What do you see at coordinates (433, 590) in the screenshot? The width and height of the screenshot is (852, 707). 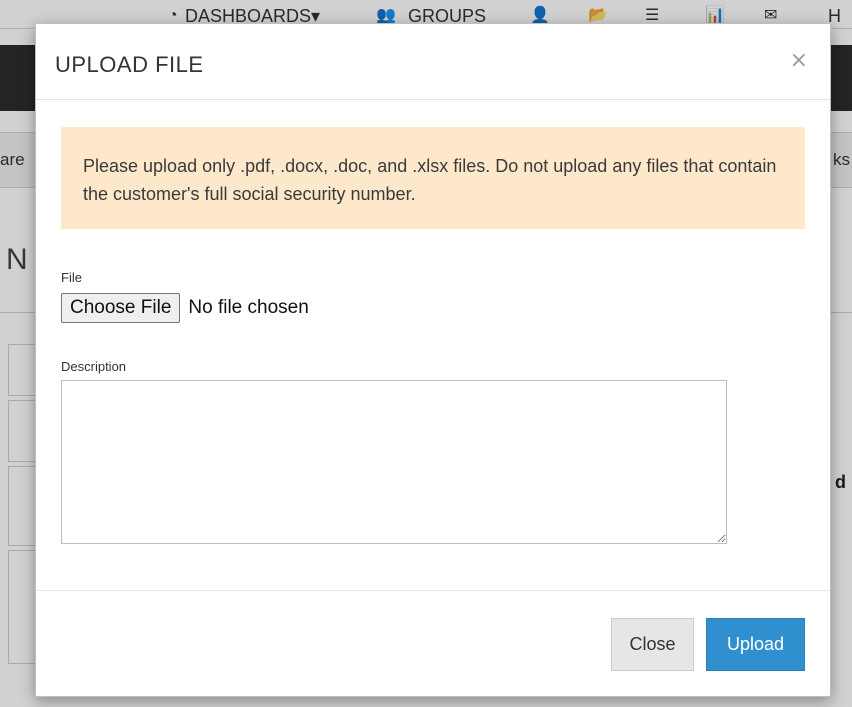 I see `dialog-footer-divider` at bounding box center [433, 590].